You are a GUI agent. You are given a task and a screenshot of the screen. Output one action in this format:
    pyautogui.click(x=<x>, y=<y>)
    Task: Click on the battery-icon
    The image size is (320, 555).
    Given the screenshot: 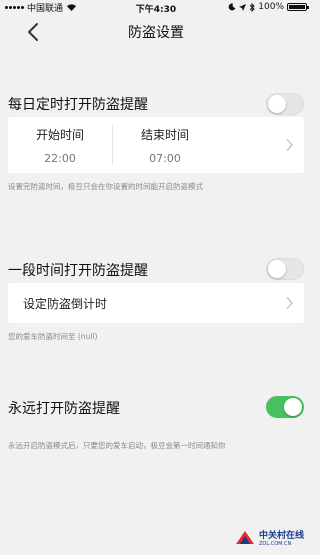 What is the action you would take?
    pyautogui.click(x=298, y=7)
    